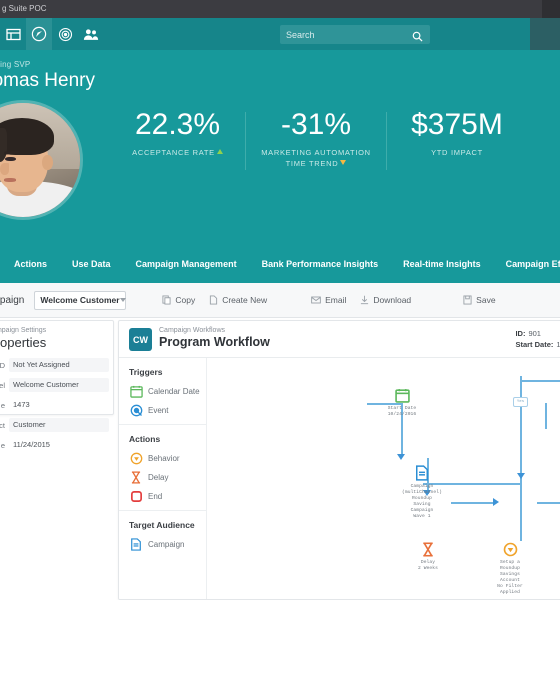  What do you see at coordinates (312, 163) in the screenshot?
I see `kpi-label-line2: TIME TREND` at bounding box center [312, 163].